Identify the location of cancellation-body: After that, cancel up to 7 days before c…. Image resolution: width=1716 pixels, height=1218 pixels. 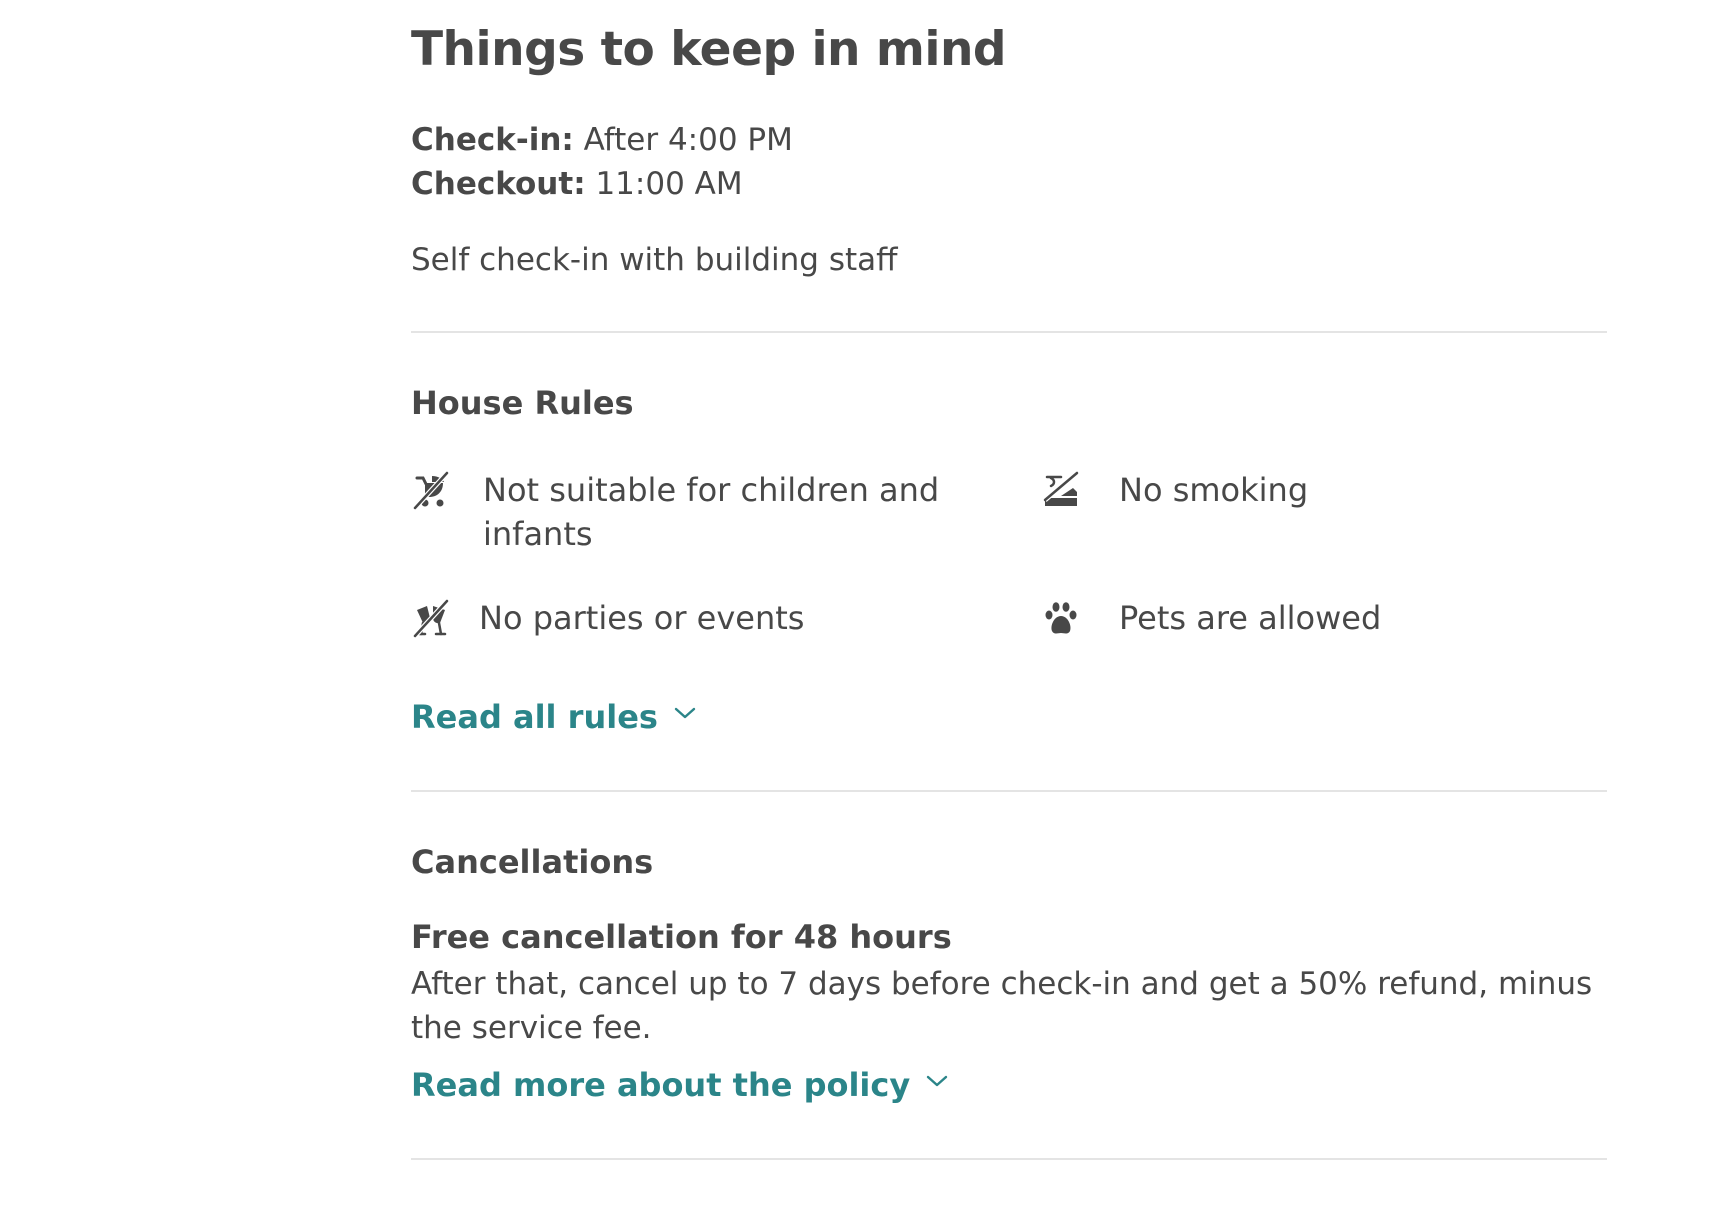
(1002, 1006).